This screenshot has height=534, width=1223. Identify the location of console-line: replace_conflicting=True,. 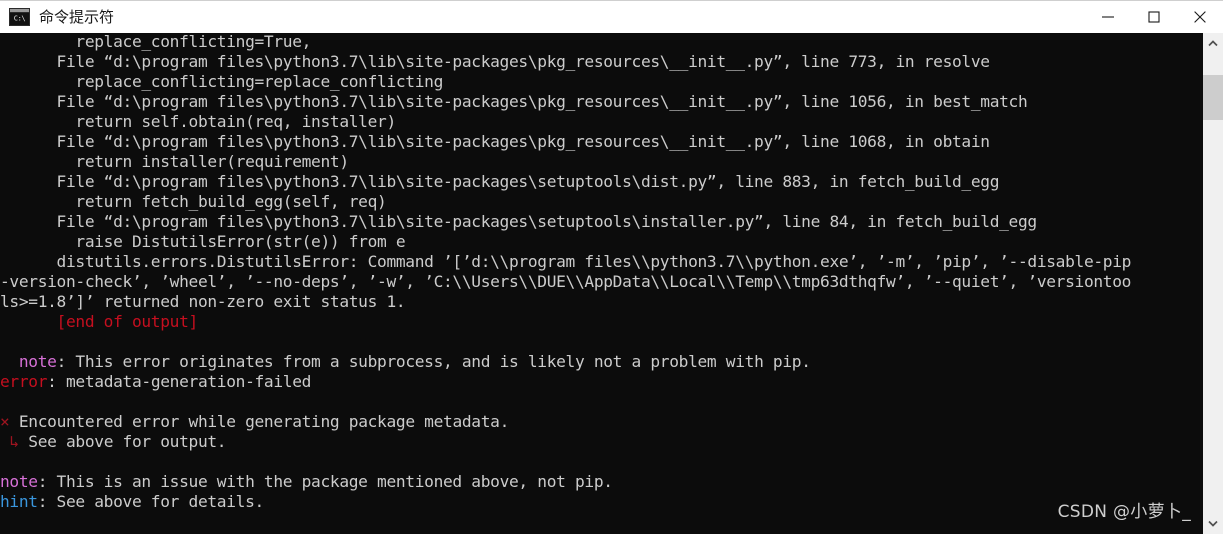
(565, 42).